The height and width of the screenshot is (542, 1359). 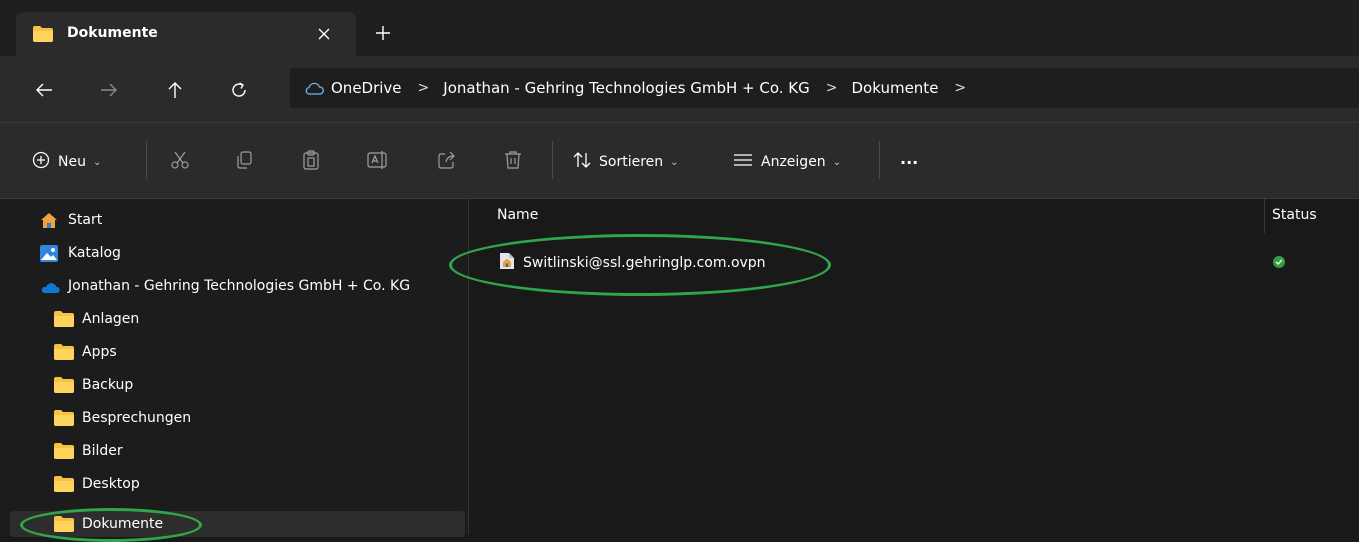 I want to click on back-icon, so click(x=44, y=90).